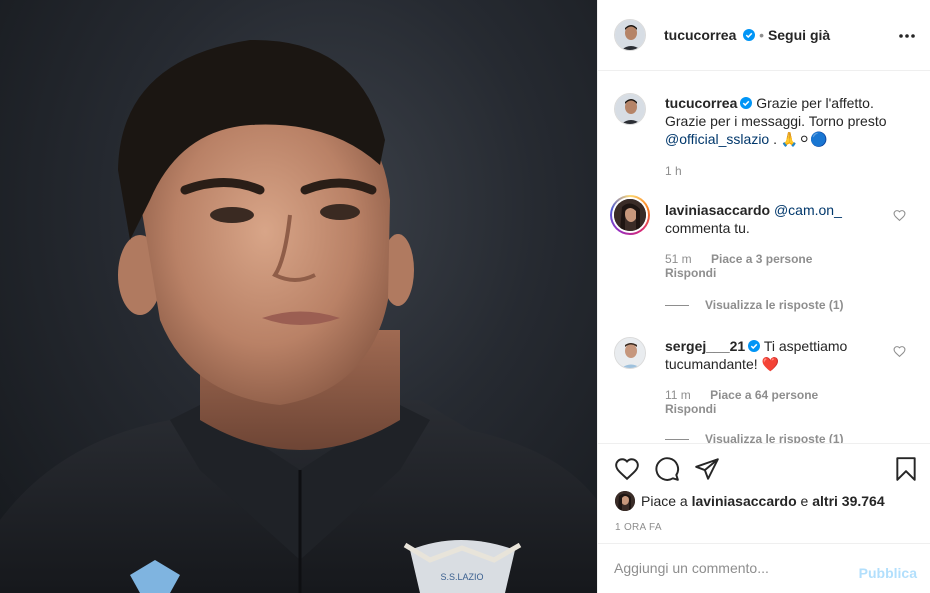  I want to click on add-comment-bar: Pubblica, so click(764, 568).